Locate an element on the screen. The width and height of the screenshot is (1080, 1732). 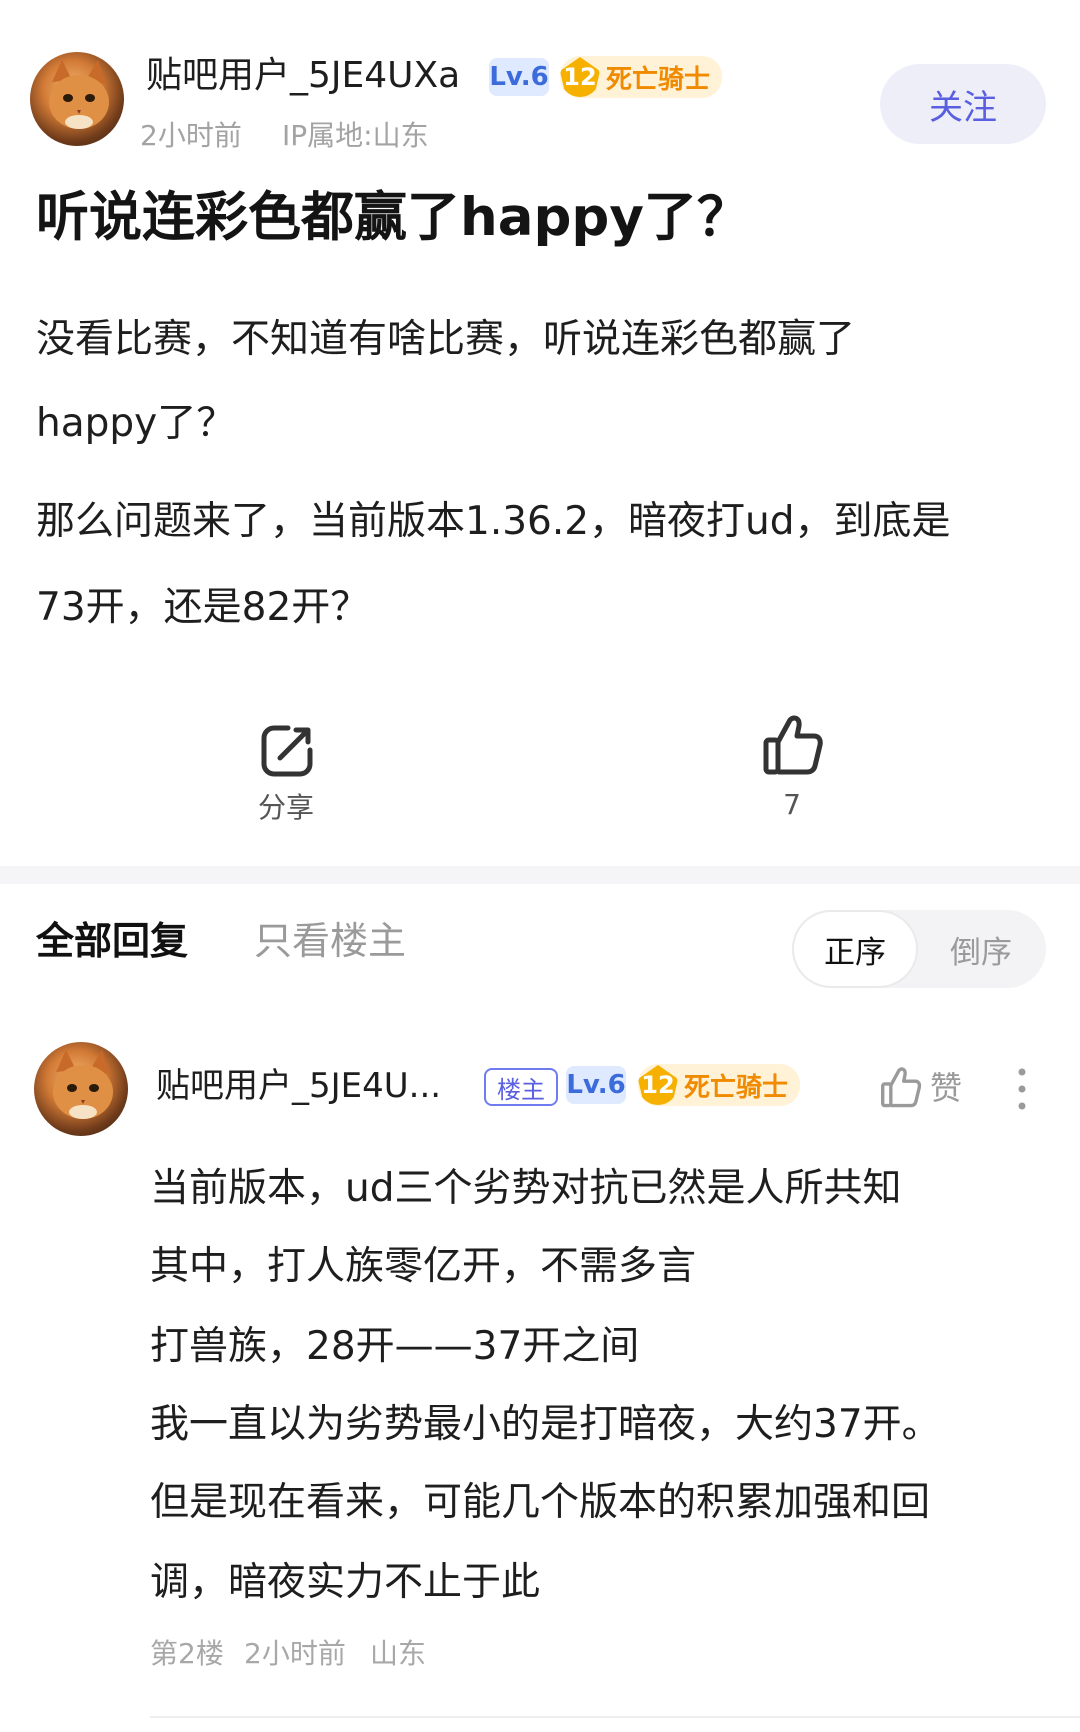
share-icon is located at coordinates (287, 751).